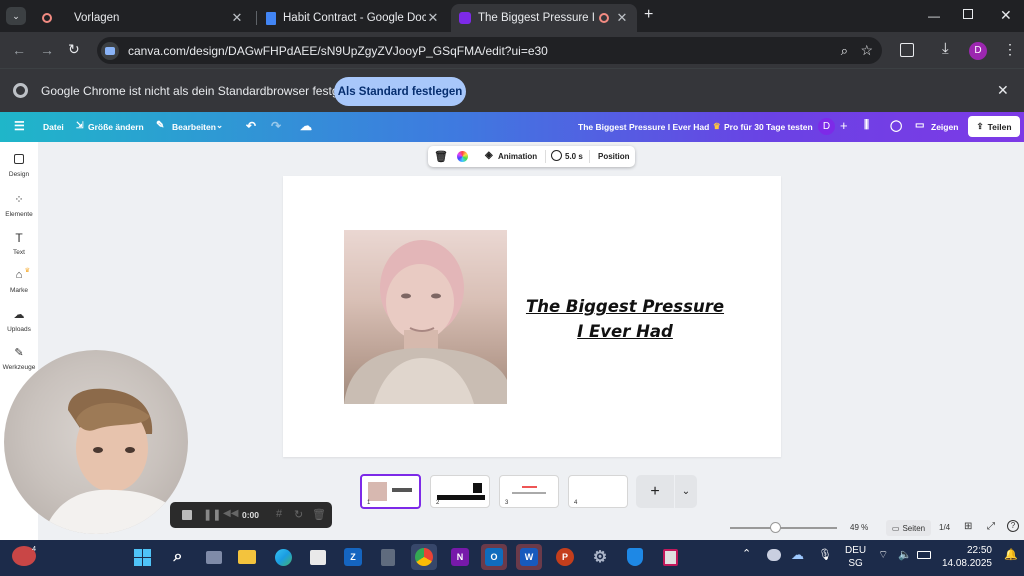  I want to click on close-window-icon: ✕, so click(1006, 15).